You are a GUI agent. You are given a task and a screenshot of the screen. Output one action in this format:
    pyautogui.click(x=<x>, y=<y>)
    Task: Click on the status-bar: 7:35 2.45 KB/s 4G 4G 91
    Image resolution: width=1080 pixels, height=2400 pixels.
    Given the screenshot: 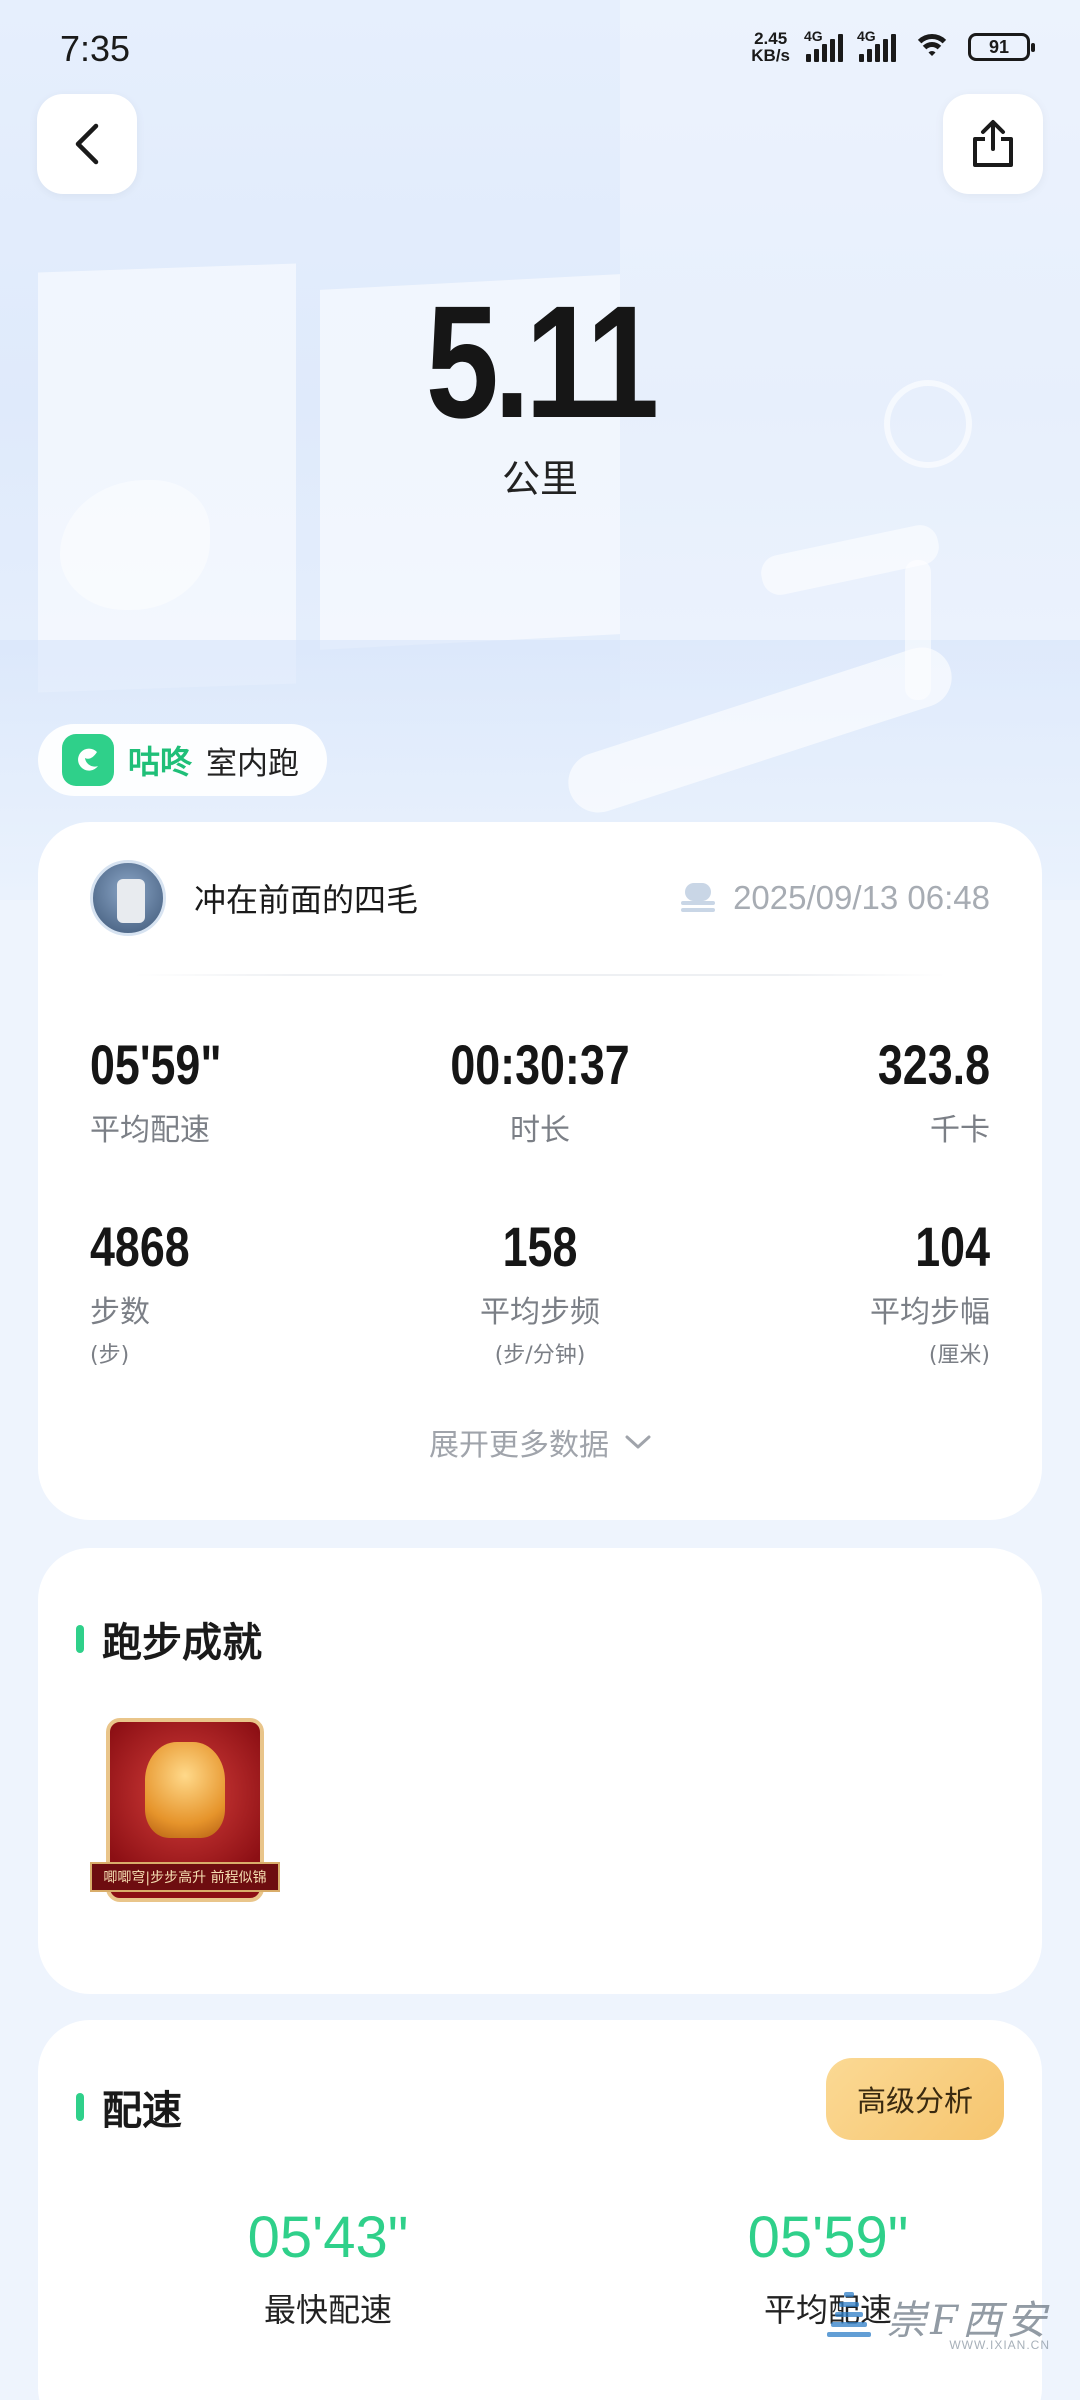 What is the action you would take?
    pyautogui.click(x=540, y=50)
    